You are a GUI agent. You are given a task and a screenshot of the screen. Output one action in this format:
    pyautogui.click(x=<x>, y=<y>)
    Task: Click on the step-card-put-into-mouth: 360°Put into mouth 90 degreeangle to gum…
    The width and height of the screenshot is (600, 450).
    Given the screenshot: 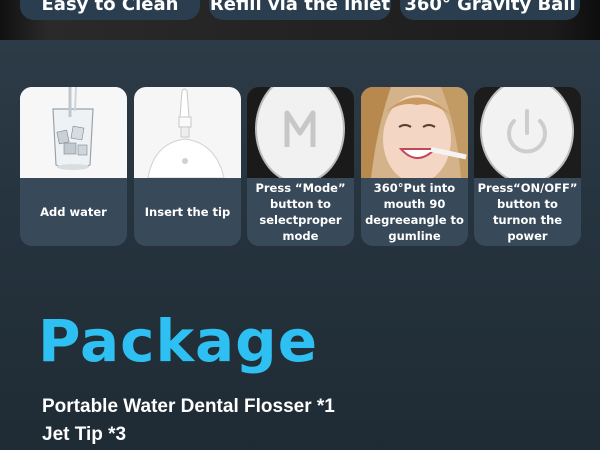 What is the action you would take?
    pyautogui.click(x=414, y=166)
    